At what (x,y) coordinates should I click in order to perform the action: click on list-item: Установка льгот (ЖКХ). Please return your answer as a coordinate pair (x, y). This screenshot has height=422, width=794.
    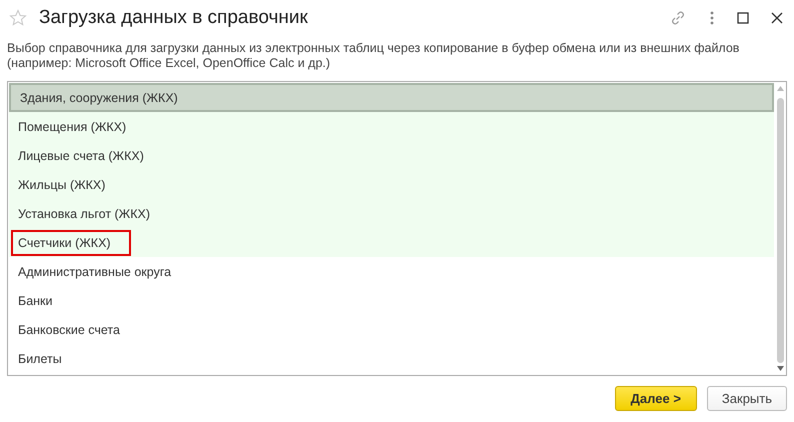
    Looking at the image, I should click on (391, 213).